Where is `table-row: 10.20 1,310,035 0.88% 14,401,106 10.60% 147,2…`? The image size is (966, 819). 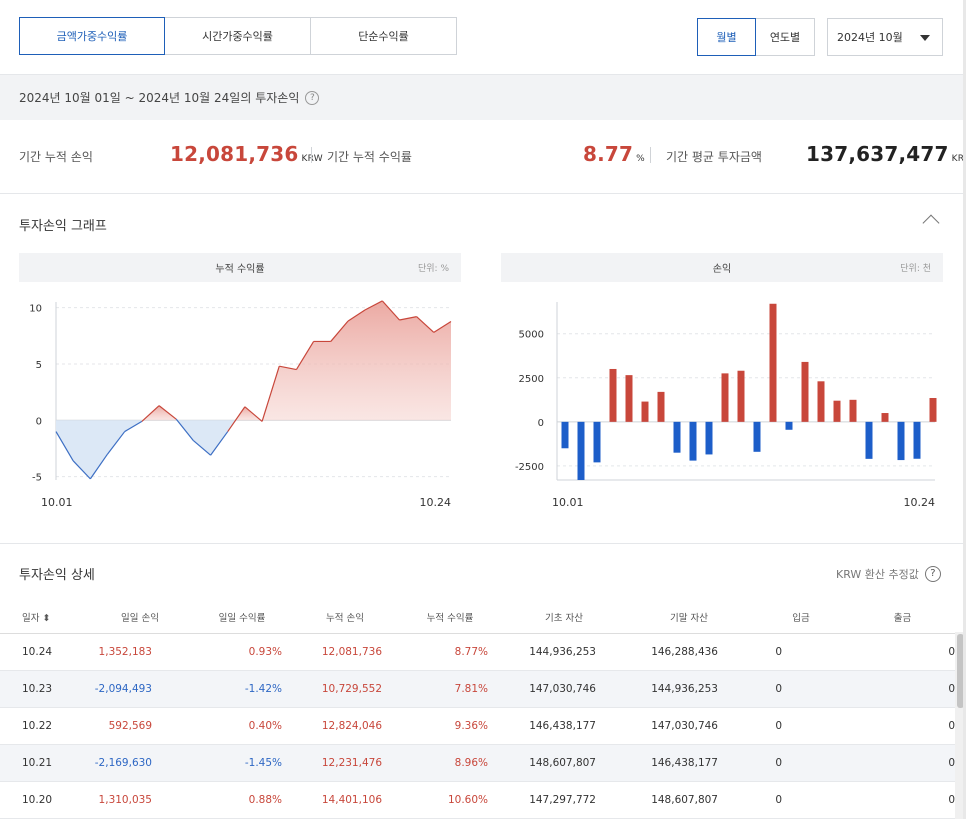
table-row: 10.20 1,310,035 0.88% 14,401,106 10.60% 147,2… is located at coordinates (477, 800).